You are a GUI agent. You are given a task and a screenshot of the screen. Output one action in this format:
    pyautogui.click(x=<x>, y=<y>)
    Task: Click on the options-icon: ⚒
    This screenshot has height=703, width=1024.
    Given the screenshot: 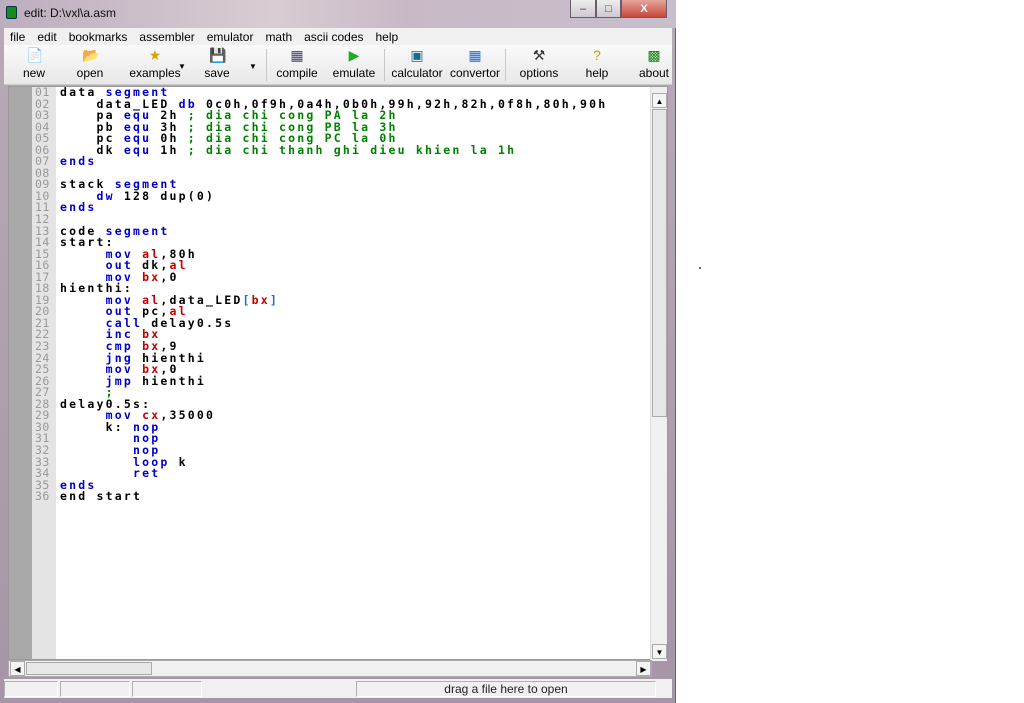 What is the action you would take?
    pyautogui.click(x=539, y=55)
    